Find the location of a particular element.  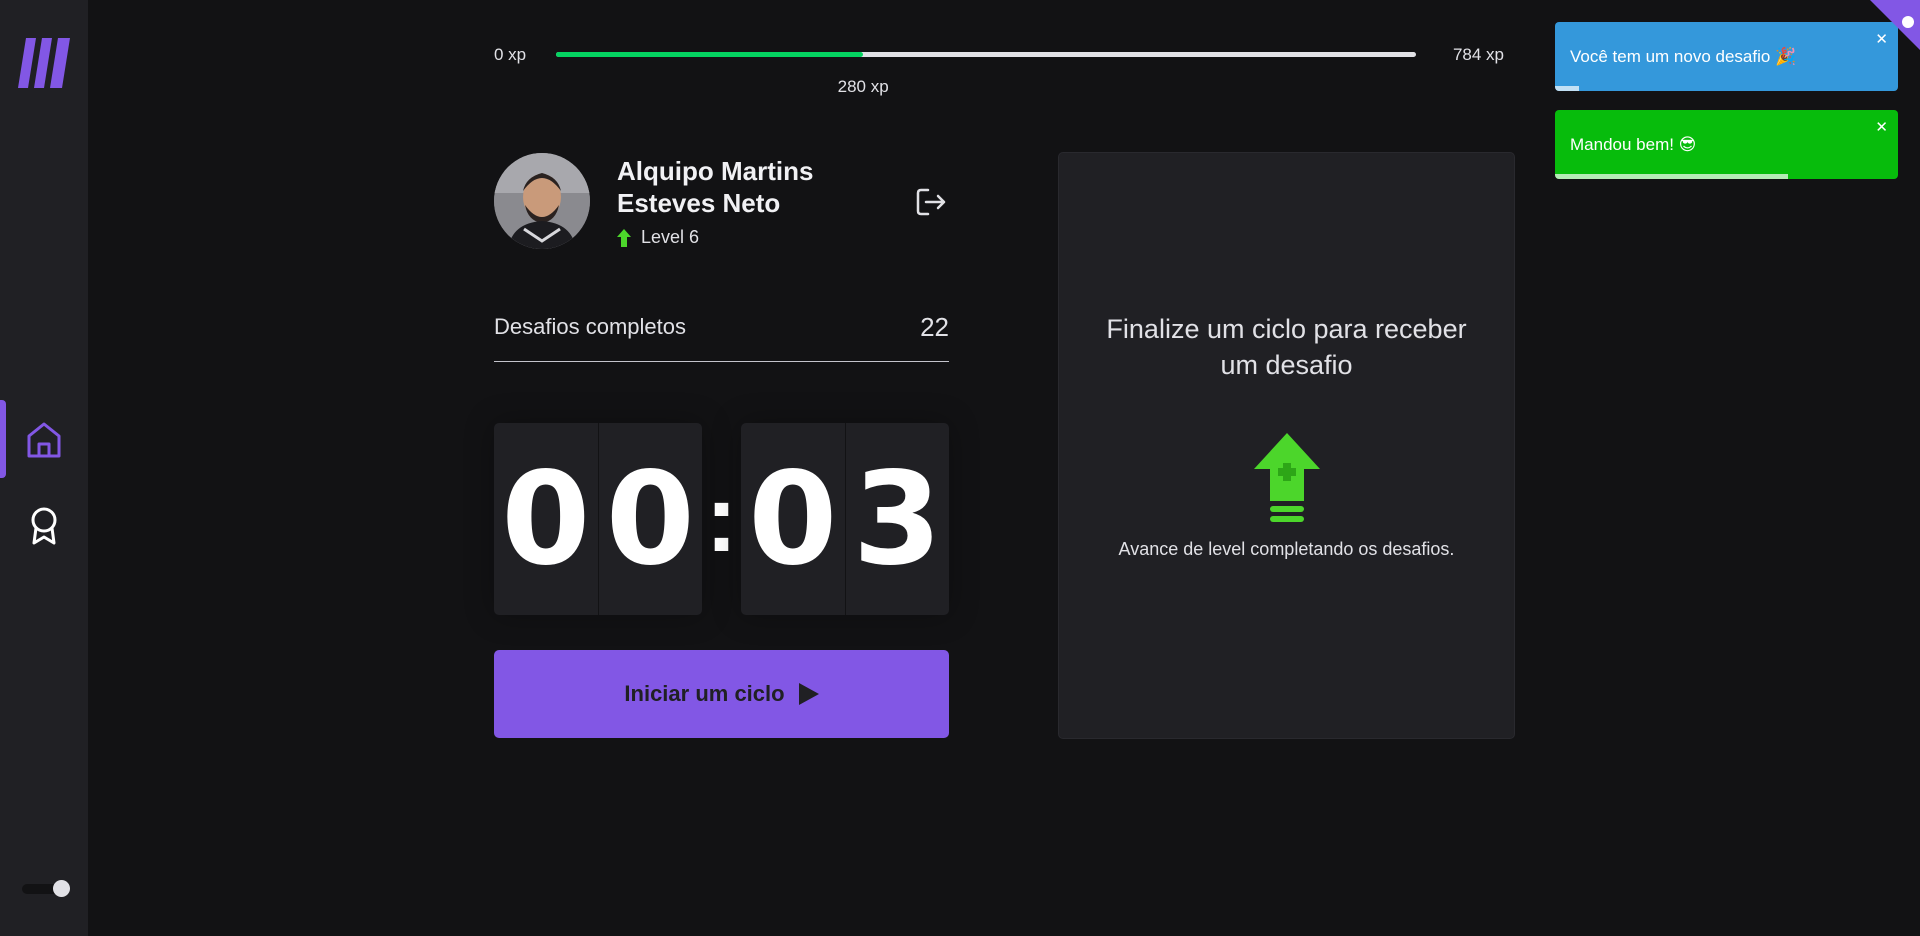

close-icon: ✕ is located at coordinates (1881, 127).